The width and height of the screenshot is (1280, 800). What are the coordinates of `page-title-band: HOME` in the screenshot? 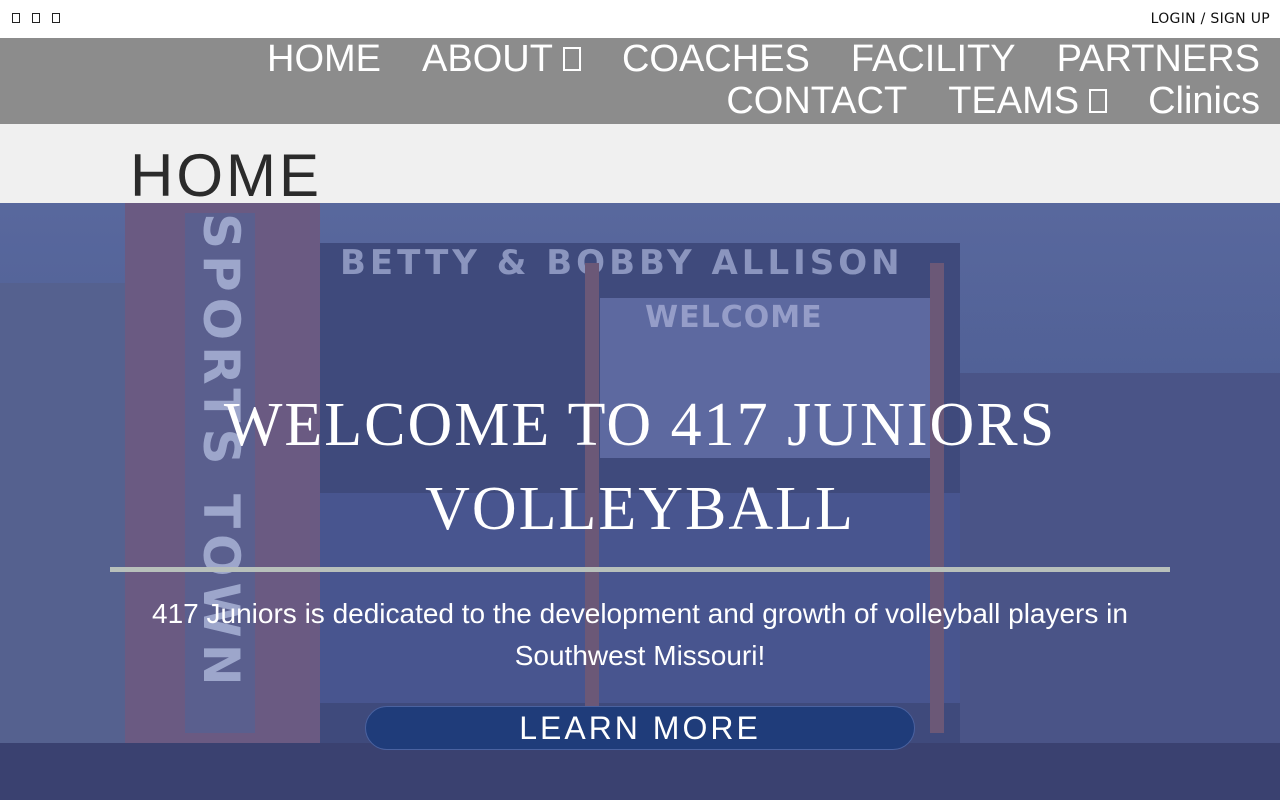 It's located at (640, 166).